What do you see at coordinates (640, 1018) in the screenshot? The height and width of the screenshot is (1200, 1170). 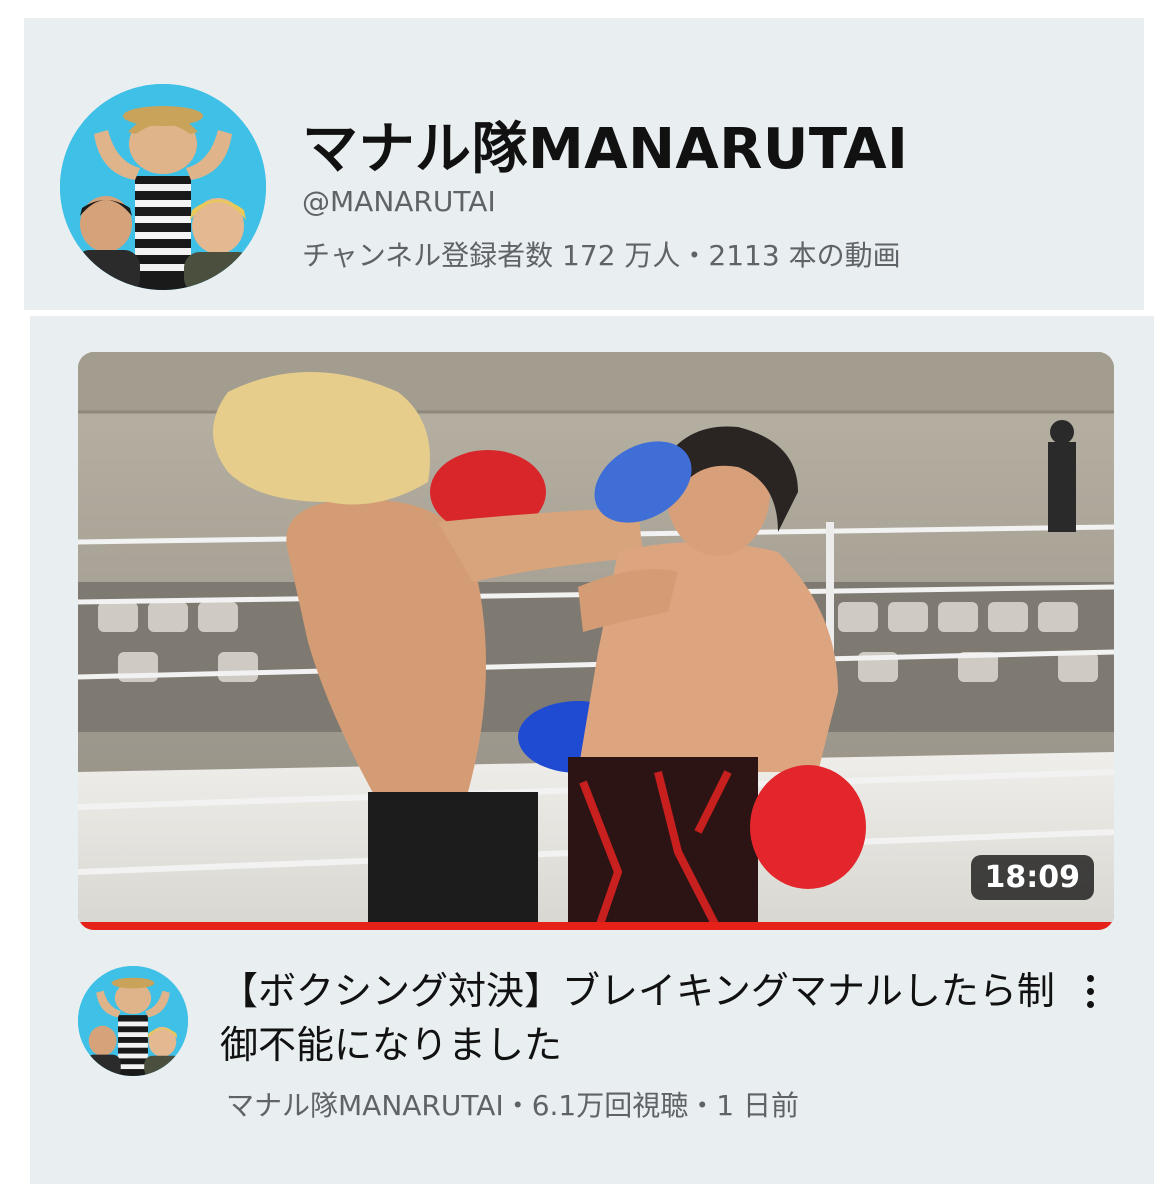 I see `video-title: 【ボクシング対決】ブレイキングマナルしたら制御不能になりました` at bounding box center [640, 1018].